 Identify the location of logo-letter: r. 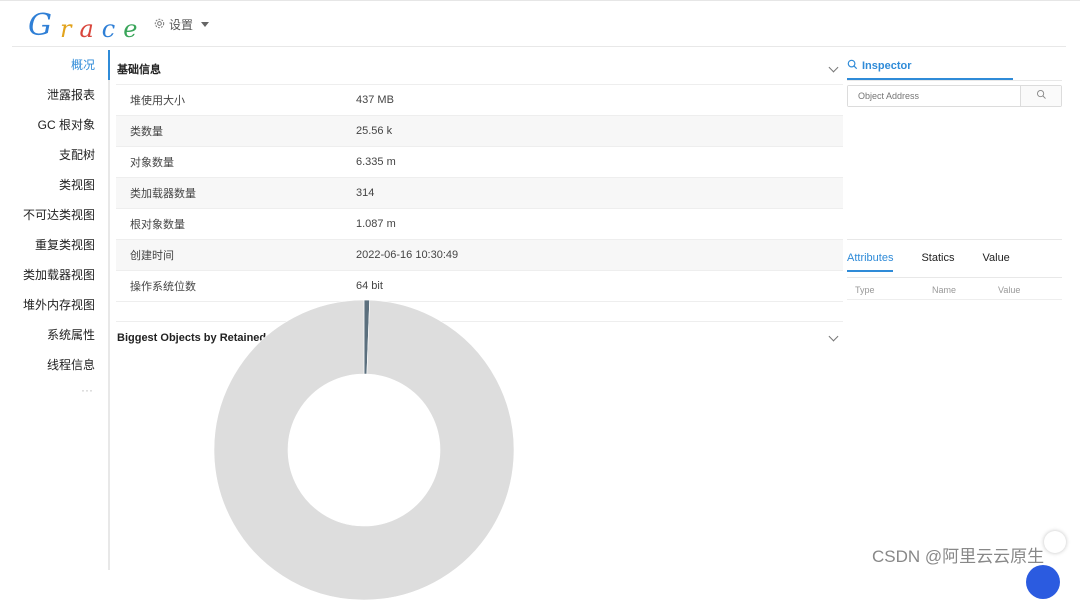
(69, 29).